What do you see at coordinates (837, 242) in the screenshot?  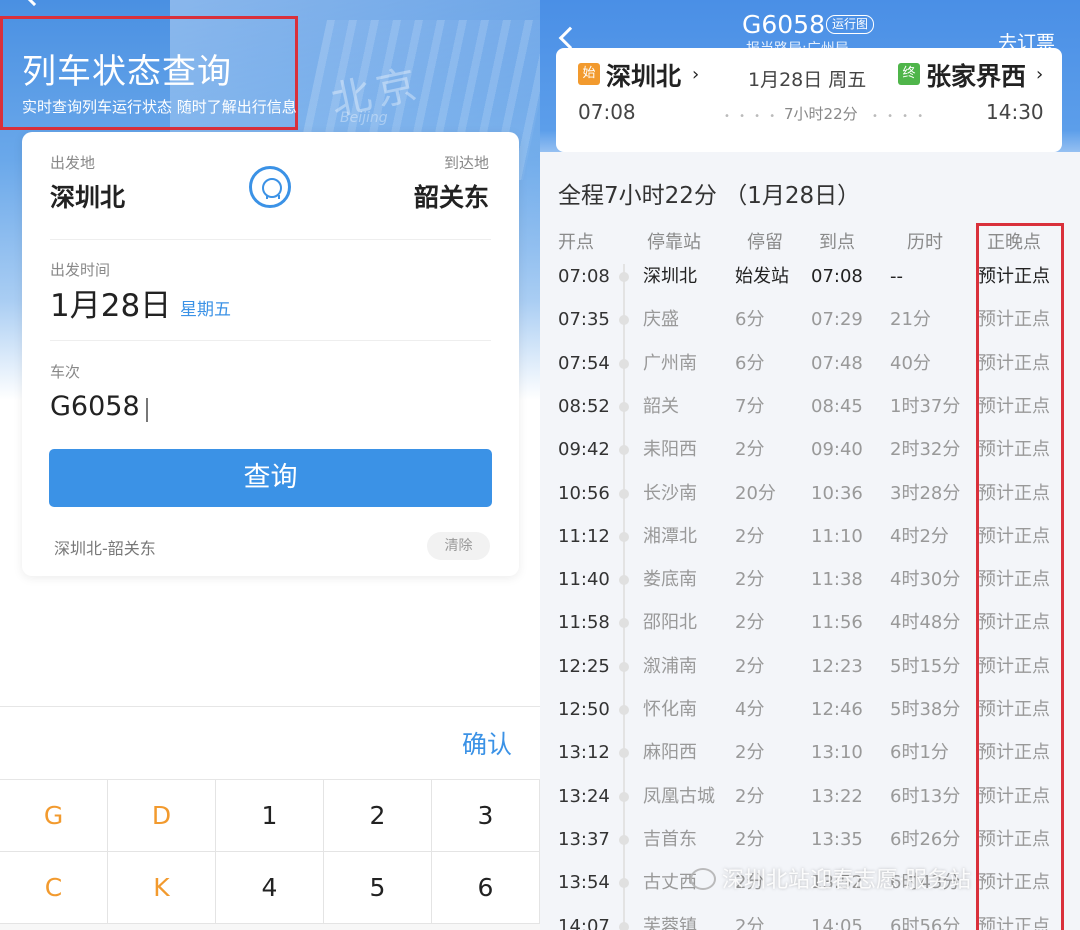 I see `header-arrival: 到点` at bounding box center [837, 242].